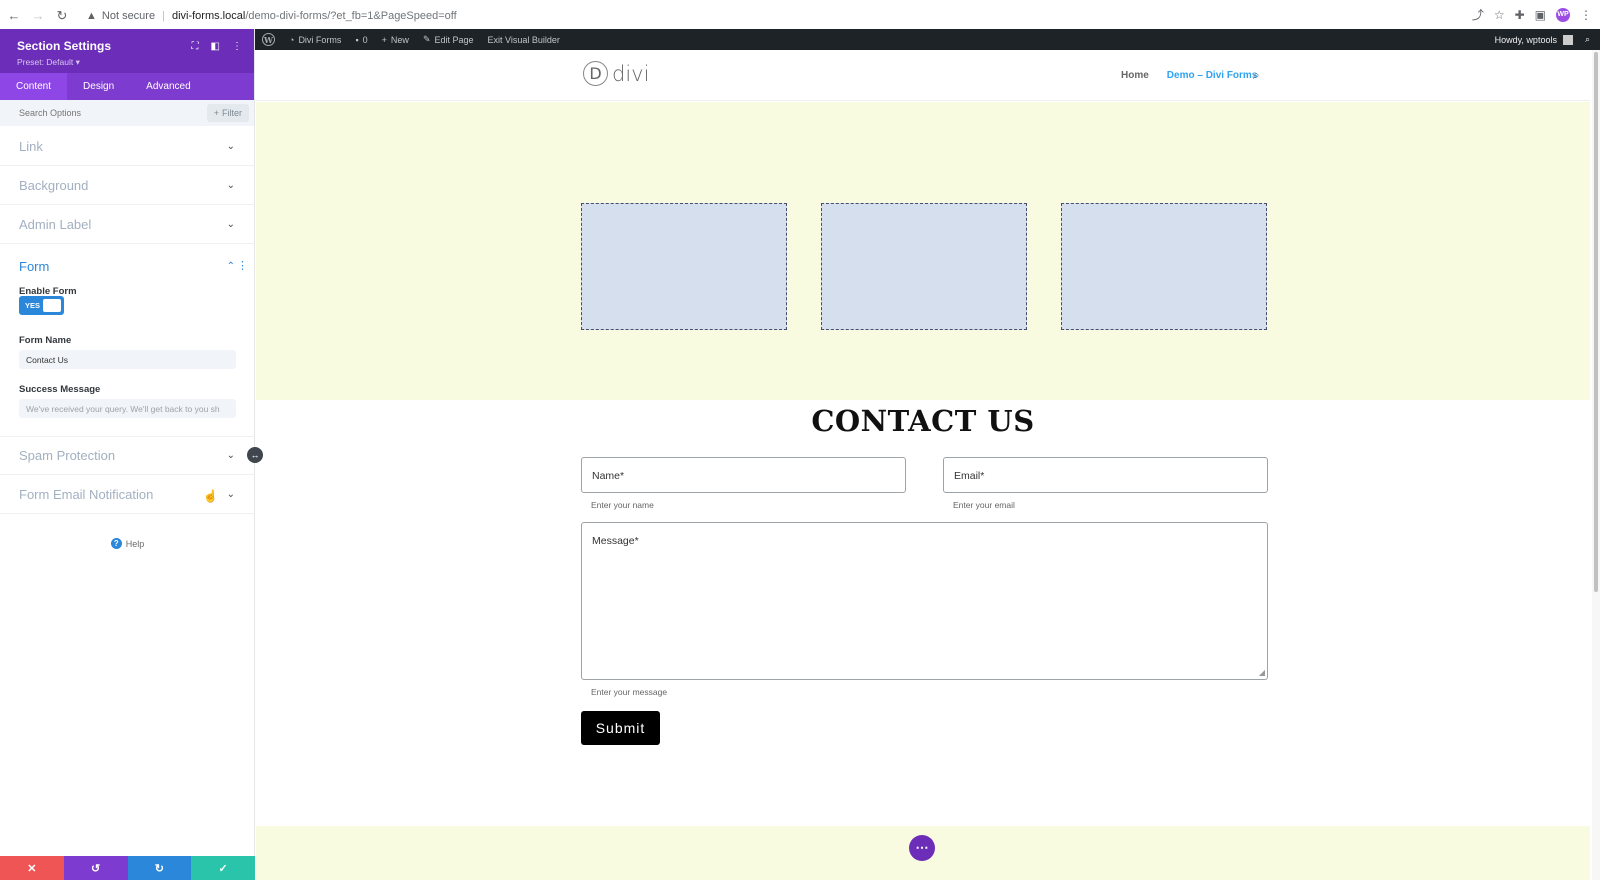 This screenshot has height=880, width=1600. I want to click on site-logo: D divi, so click(616, 73).